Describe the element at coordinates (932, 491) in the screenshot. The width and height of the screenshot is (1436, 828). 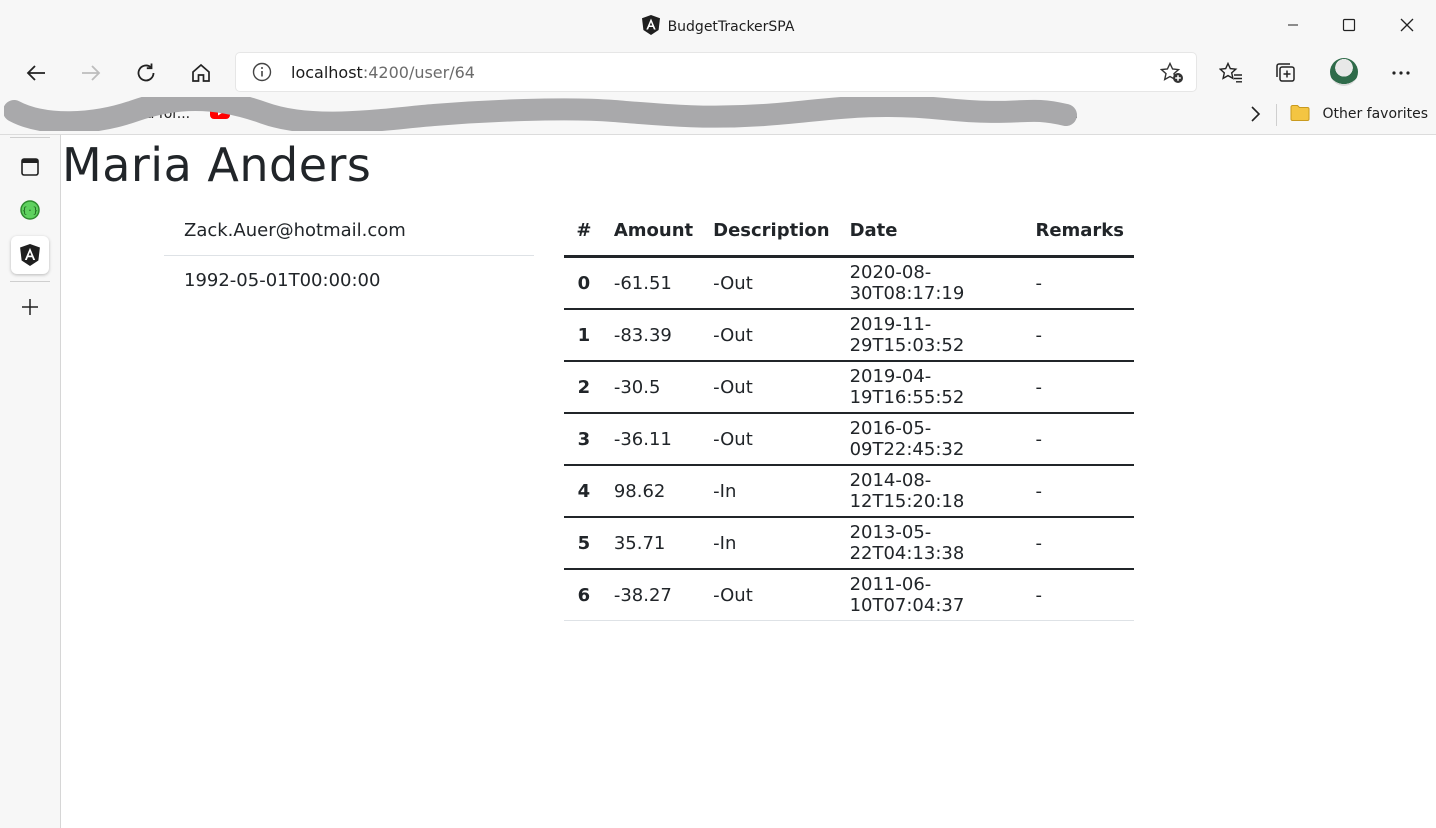
I see `cell-date: 2014-08-12T15:20:18` at that location.